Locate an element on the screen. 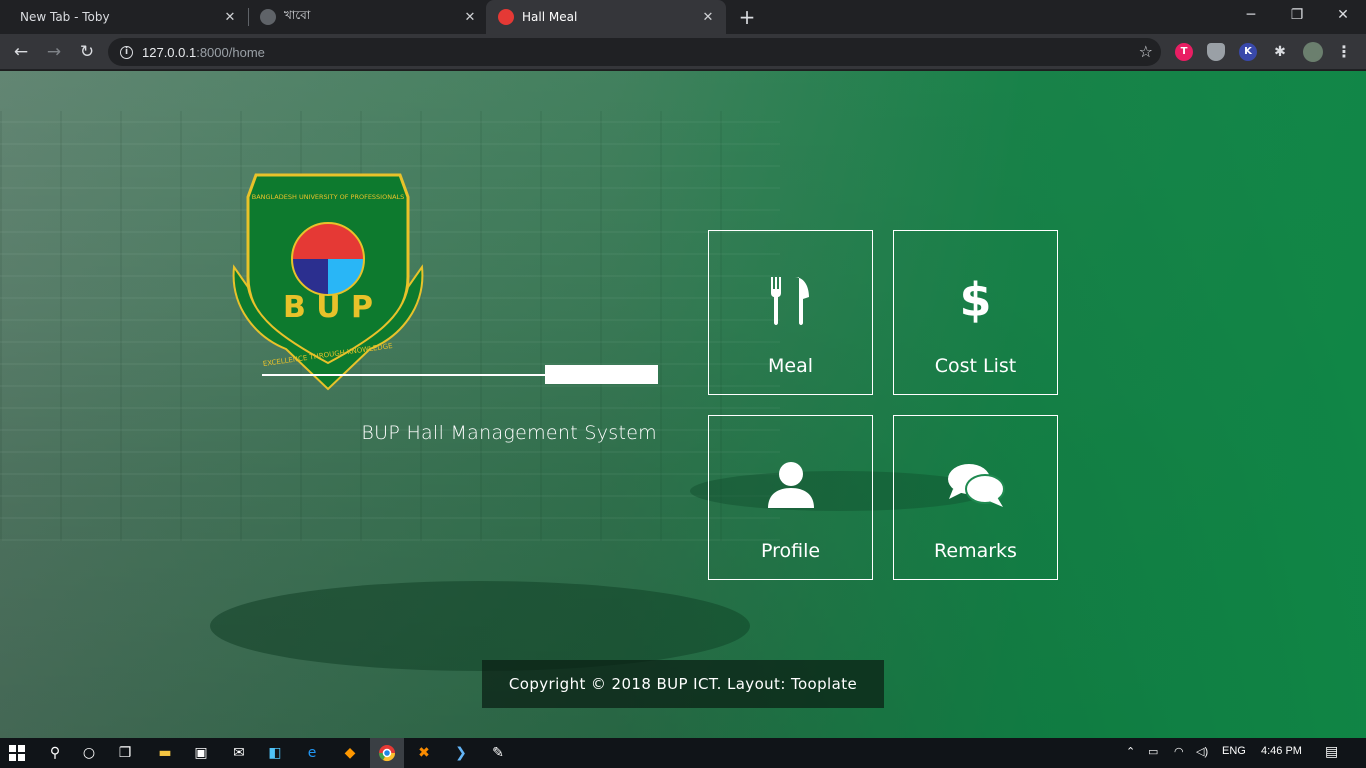 This screenshot has width=1366, height=768. shield-extension-icon is located at coordinates (1216, 52).